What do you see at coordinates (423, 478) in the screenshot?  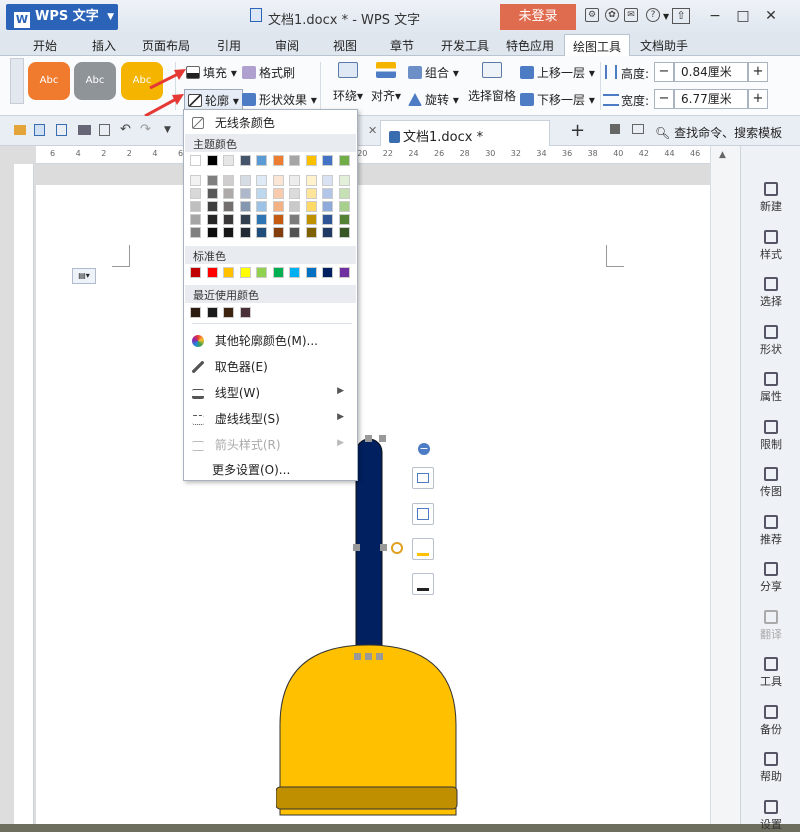 I see `layout-options-button` at bounding box center [423, 478].